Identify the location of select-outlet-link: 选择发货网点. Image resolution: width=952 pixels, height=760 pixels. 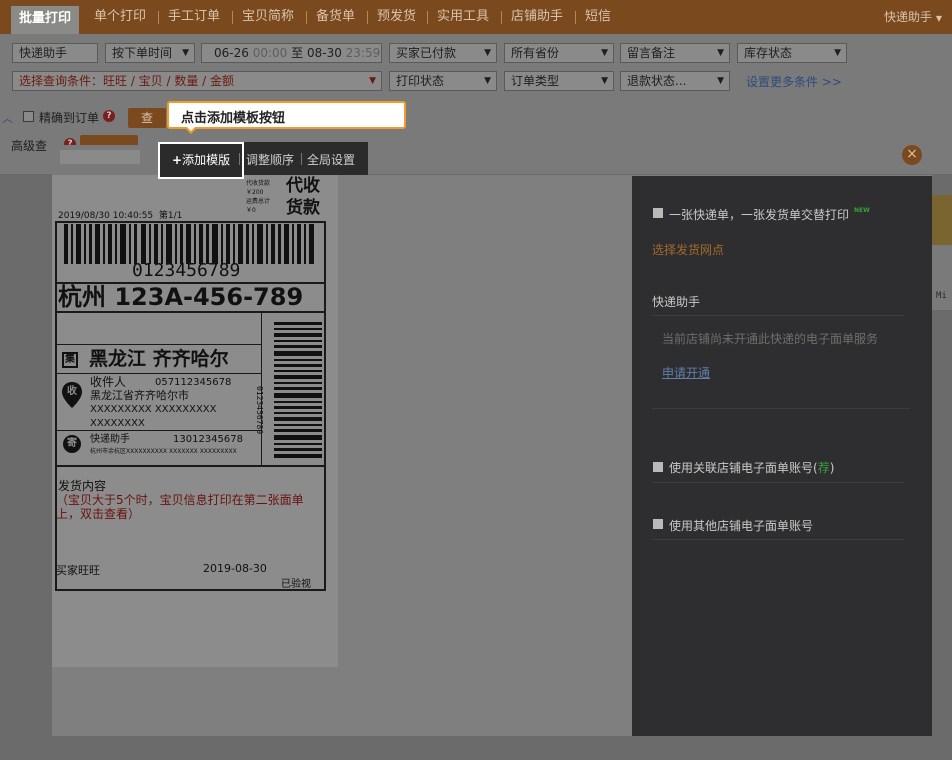
(688, 249).